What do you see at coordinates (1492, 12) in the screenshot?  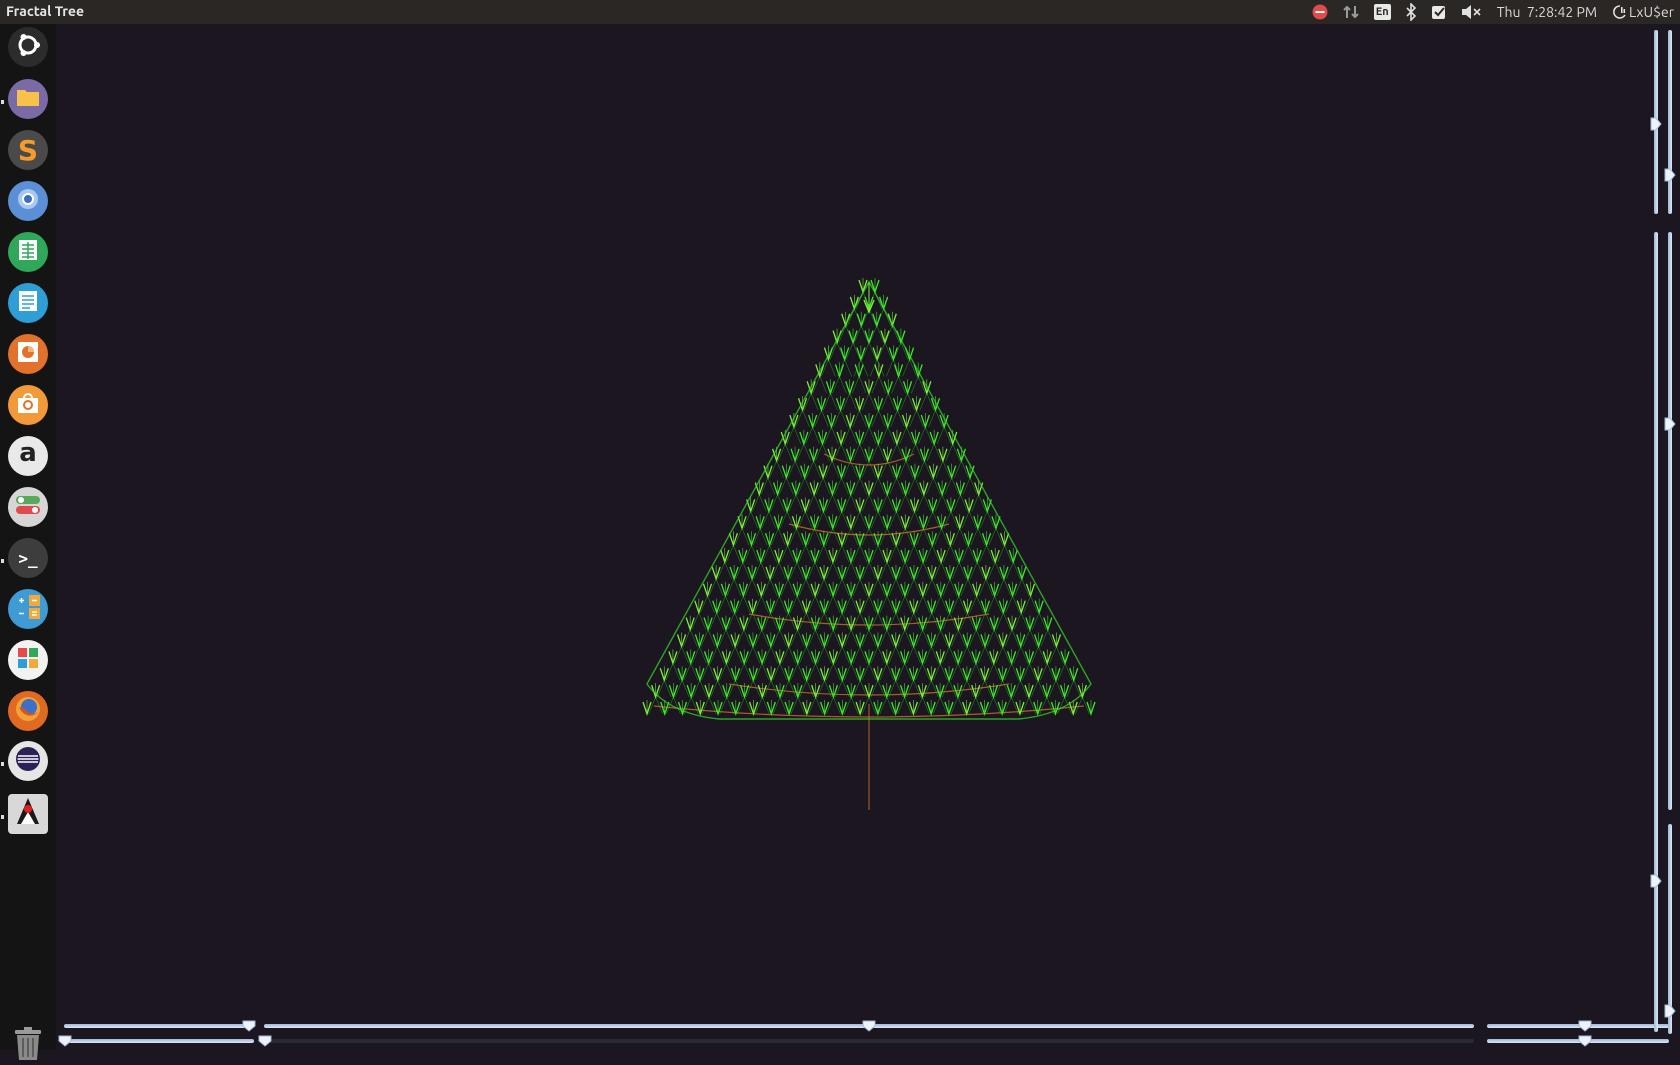 I see `indicator-area: En Thu 7:28:42 PM LxU$er` at bounding box center [1492, 12].